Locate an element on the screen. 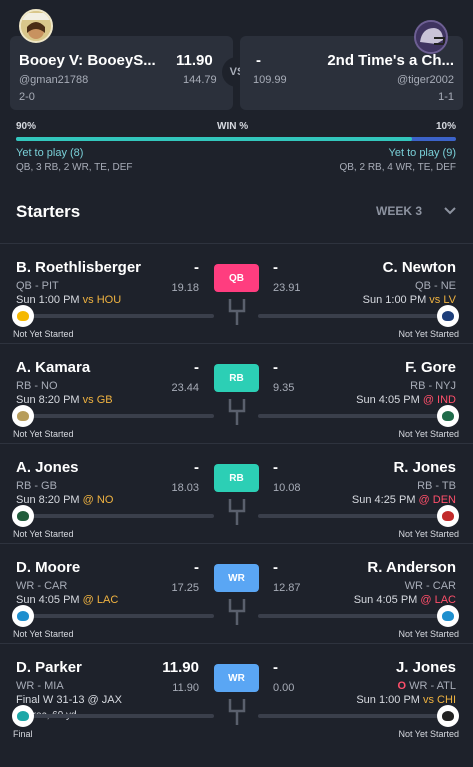 The image size is (473, 767). win-pct-label: WIN % is located at coordinates (233, 126).